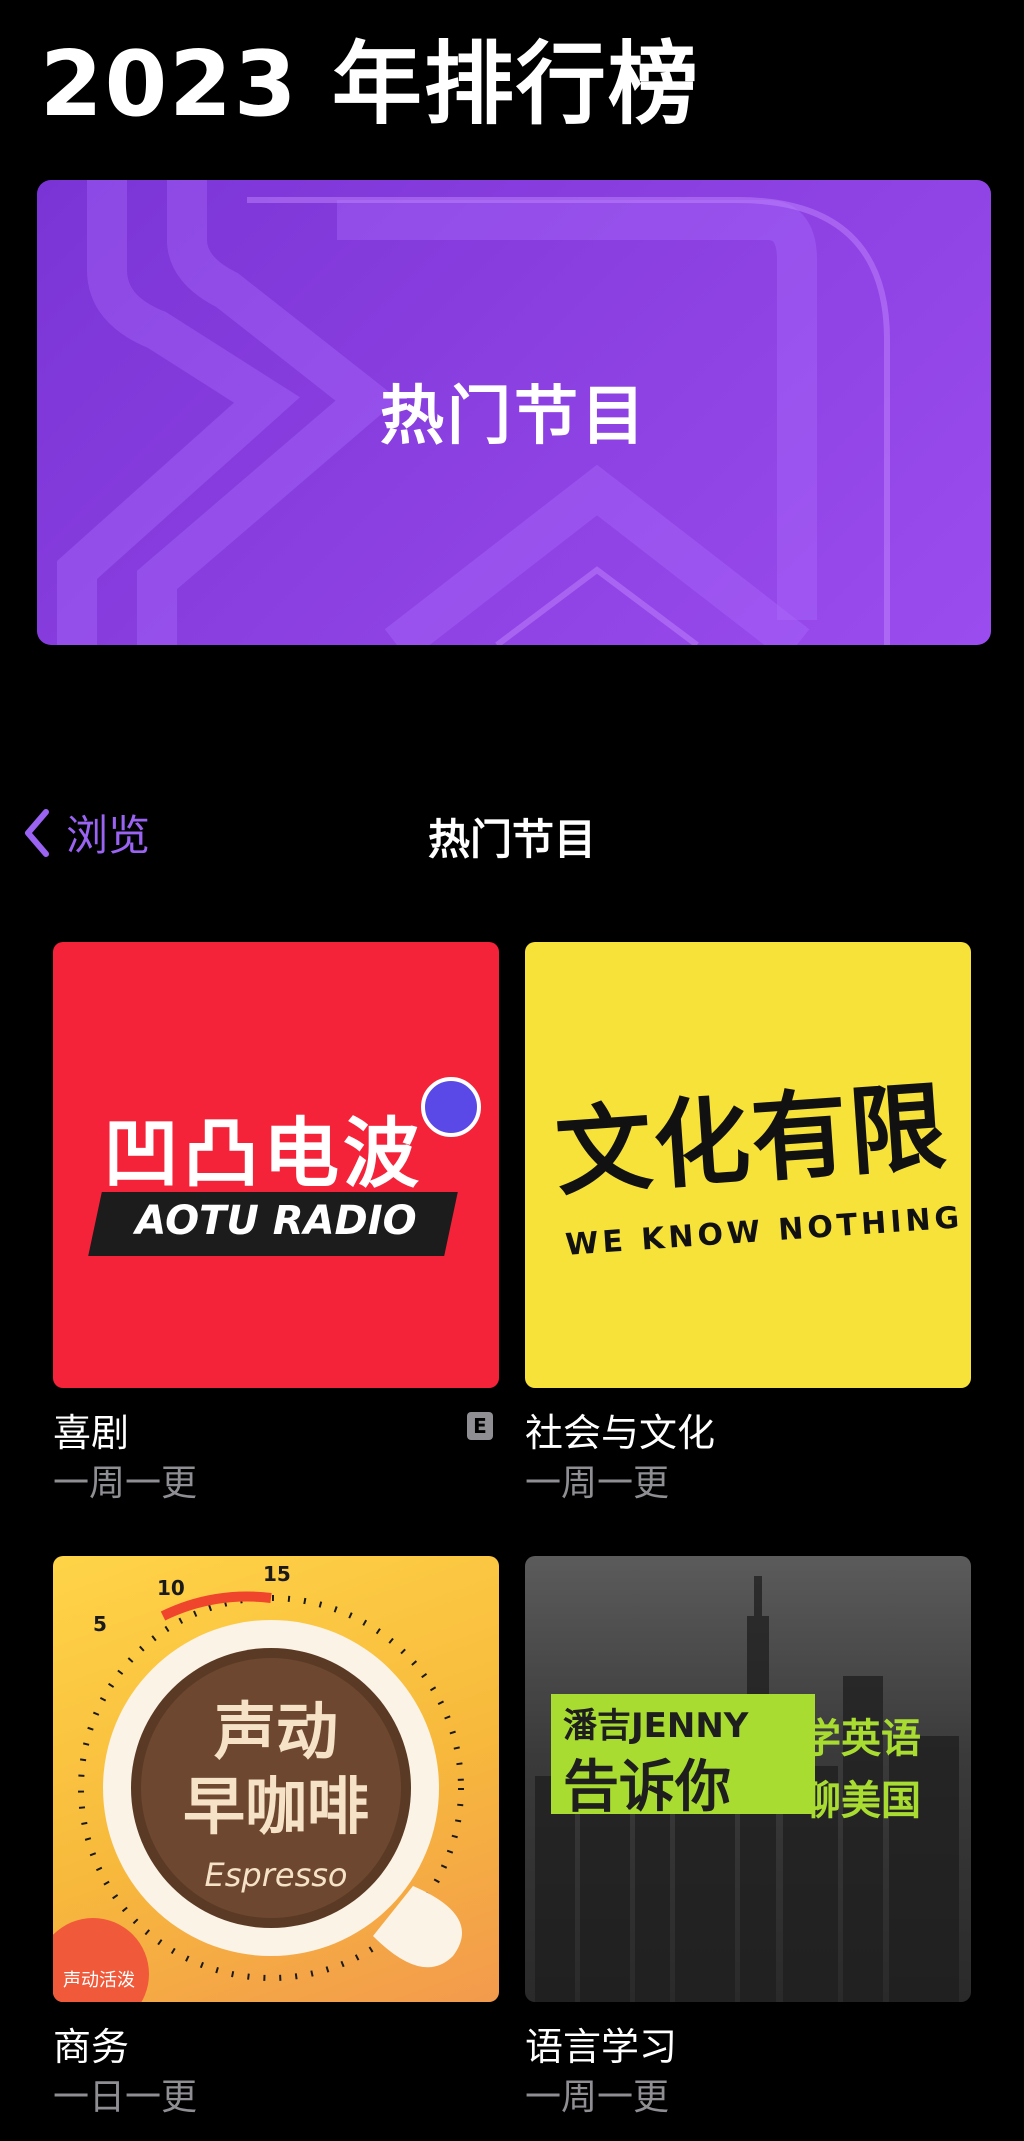 The width and height of the screenshot is (1024, 2141). Describe the element at coordinates (100, 1624) in the screenshot. I see `dial-label: 5` at that location.